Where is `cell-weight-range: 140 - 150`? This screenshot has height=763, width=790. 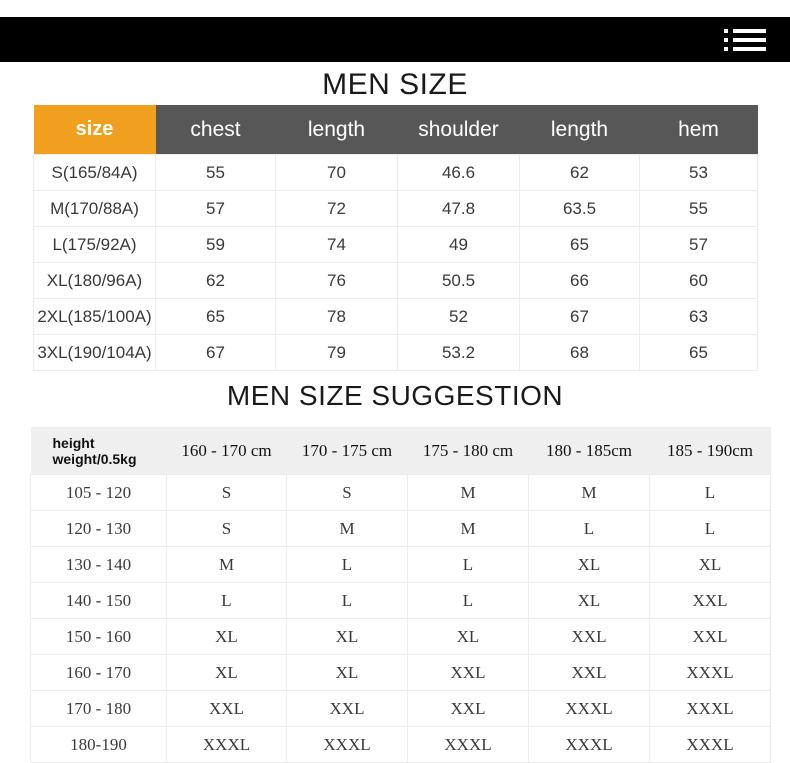
cell-weight-range: 140 - 150 is located at coordinates (98, 600).